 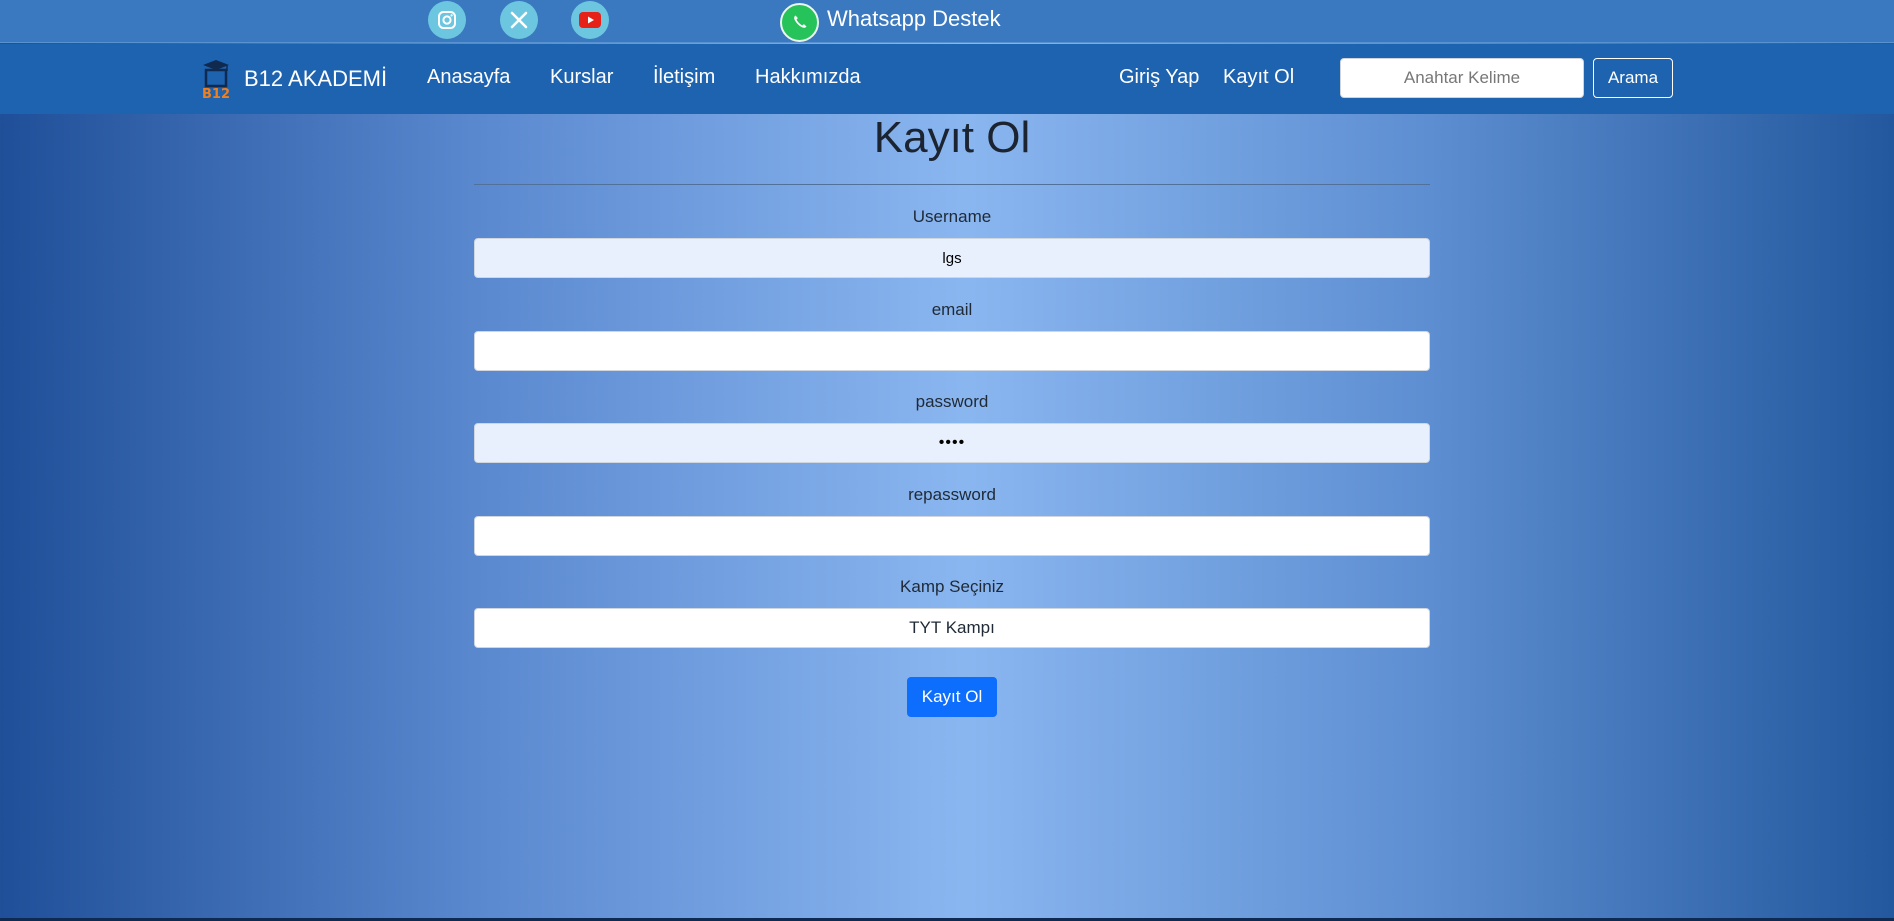 What do you see at coordinates (952, 216) in the screenshot?
I see `username-label: Username` at bounding box center [952, 216].